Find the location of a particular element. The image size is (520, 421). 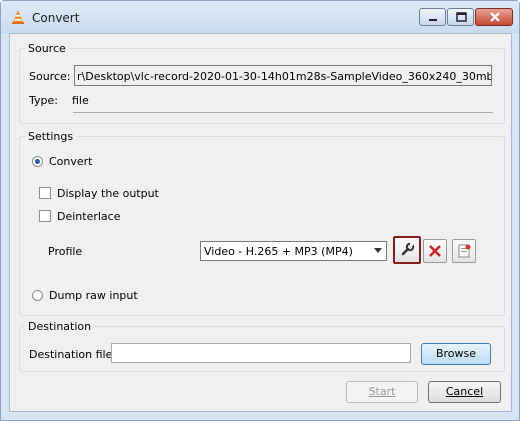

dump-raw-radio is located at coordinates (37, 295).